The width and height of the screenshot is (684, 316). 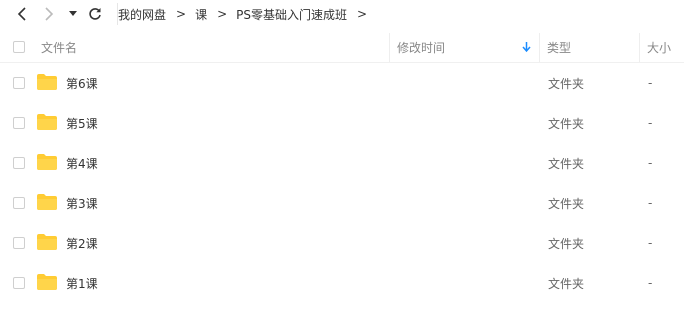 What do you see at coordinates (342, 48) in the screenshot?
I see `file-list-header: 文件名 修改时间 类型 大小` at bounding box center [342, 48].